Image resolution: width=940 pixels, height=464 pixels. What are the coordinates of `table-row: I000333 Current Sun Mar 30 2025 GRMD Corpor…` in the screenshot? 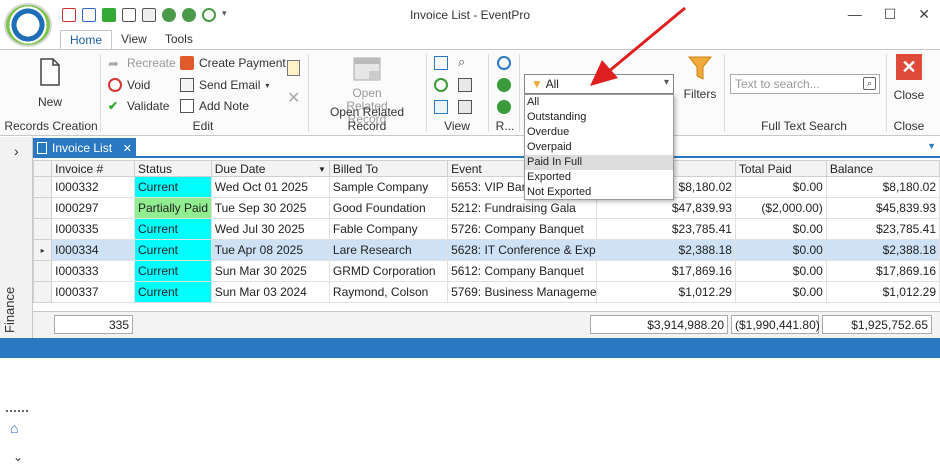 It's located at (486, 271).